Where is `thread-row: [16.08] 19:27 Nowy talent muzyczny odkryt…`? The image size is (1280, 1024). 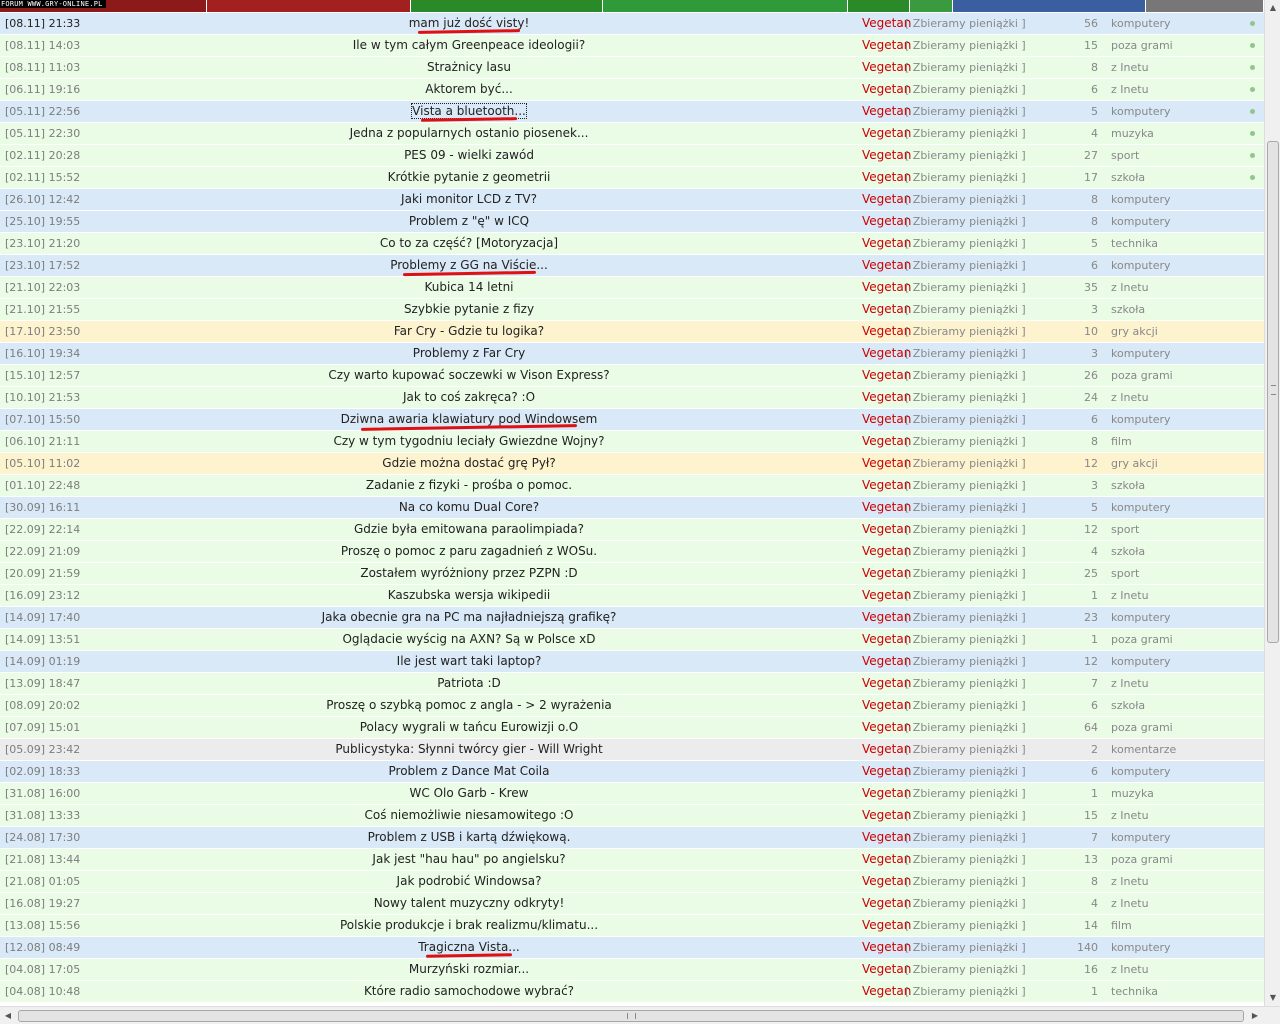 thread-row: [16.08] 19:27 Nowy talent muzyczny odkryt… is located at coordinates (632, 904).